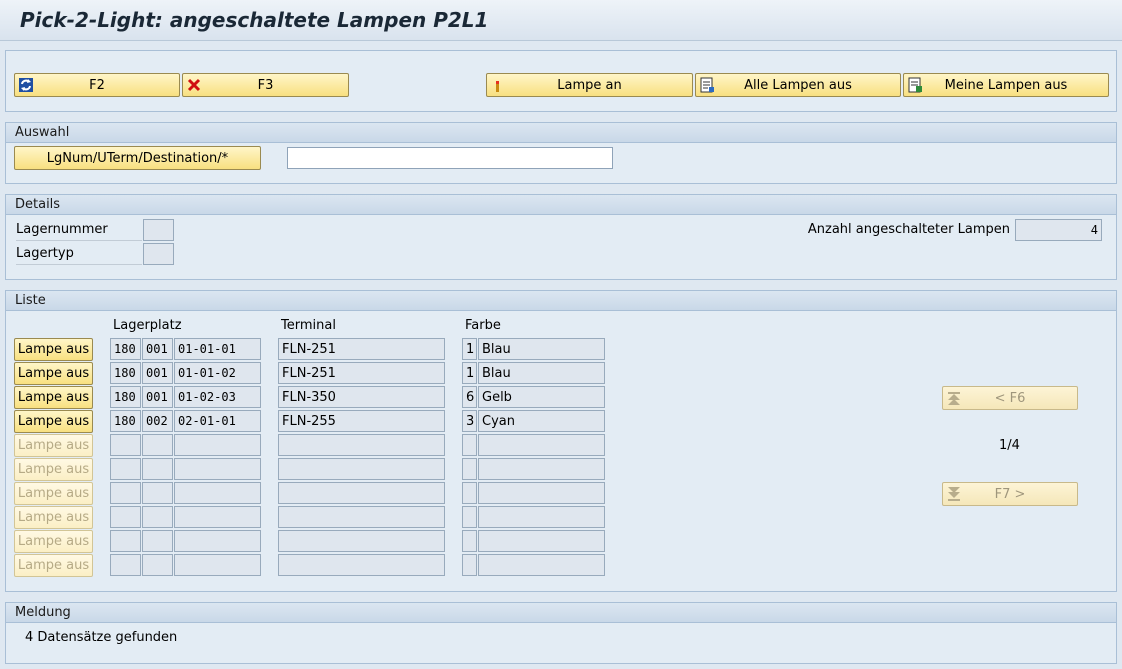  Describe the element at coordinates (62, 229) in the screenshot. I see `lagernummer-label: Lagernummer` at that location.